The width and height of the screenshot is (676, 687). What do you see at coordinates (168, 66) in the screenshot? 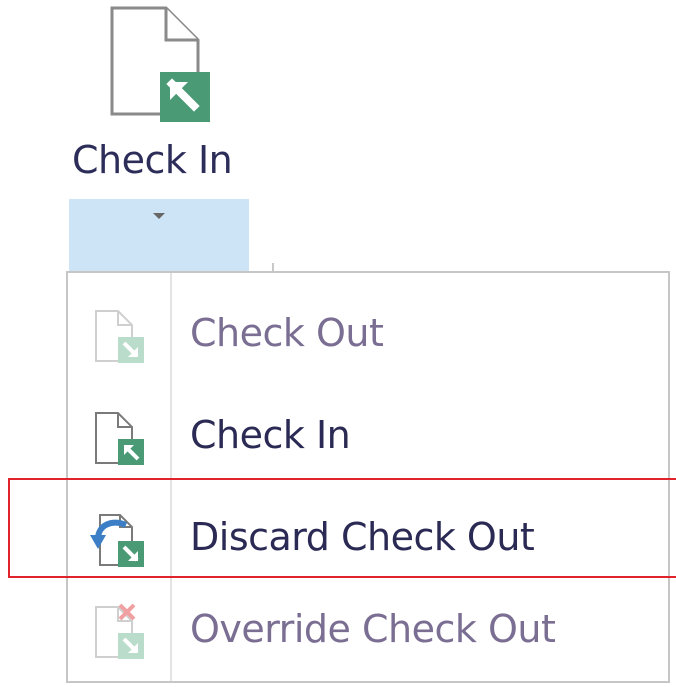
I see `check-in-document-icon` at bounding box center [168, 66].